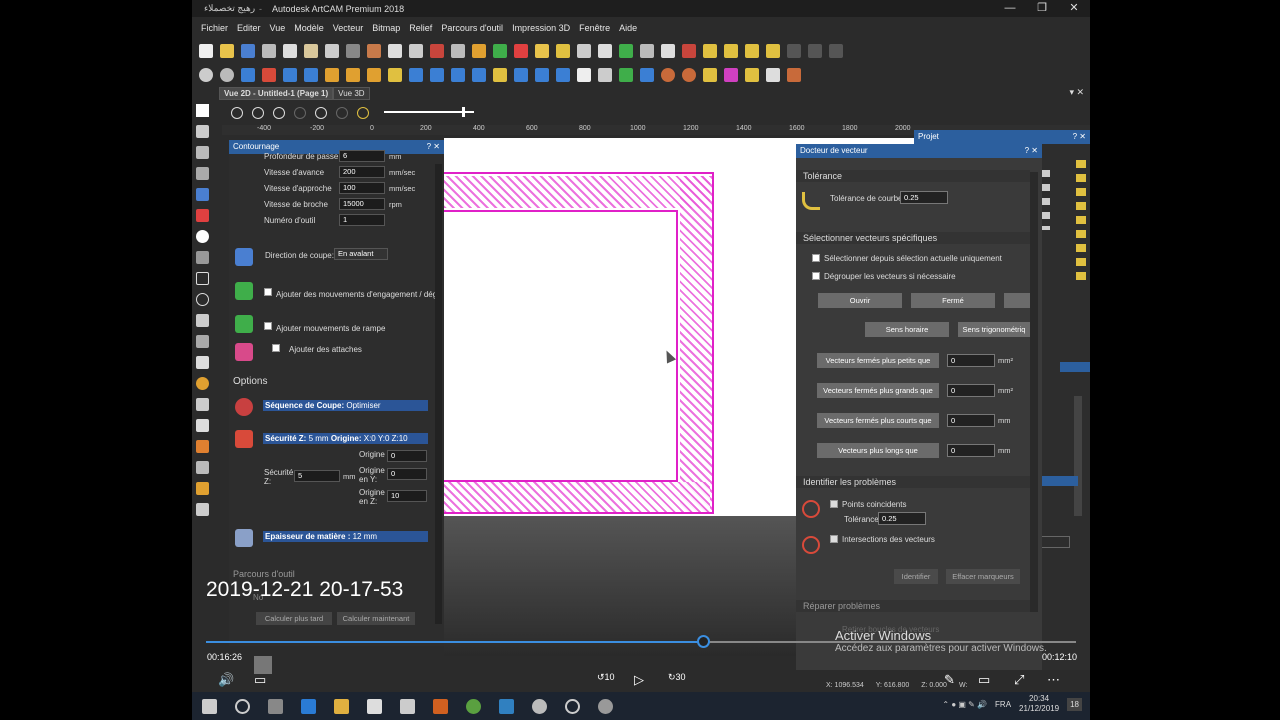  I want to click on menu-modele: Modèle, so click(309, 28).